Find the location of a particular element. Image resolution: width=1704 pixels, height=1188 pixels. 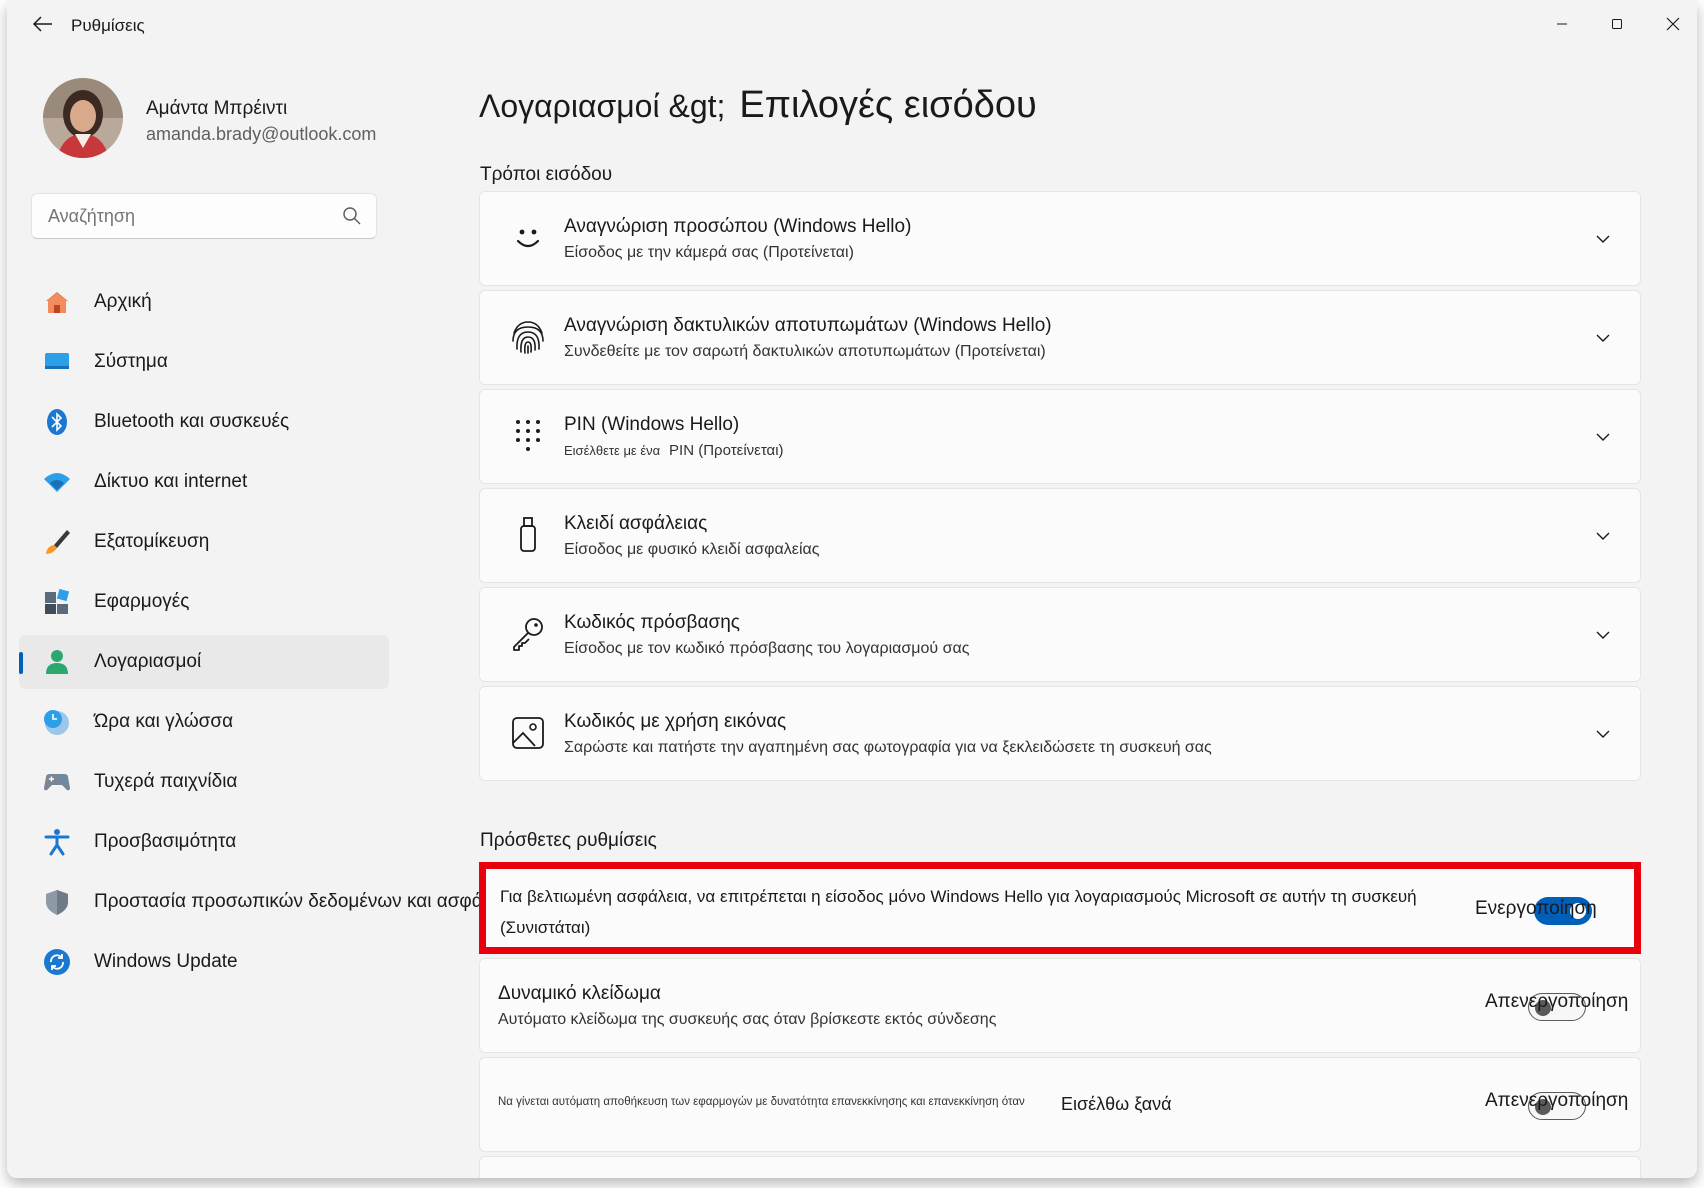

pin-keypad-icon is located at coordinates (528, 435).